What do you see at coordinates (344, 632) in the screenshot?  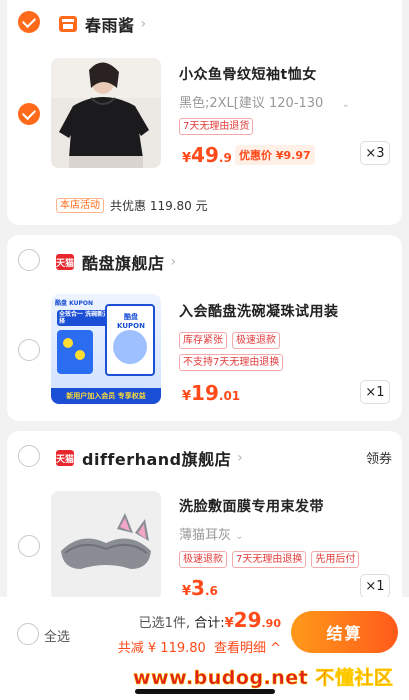 I see `checkout-button: 结算` at bounding box center [344, 632].